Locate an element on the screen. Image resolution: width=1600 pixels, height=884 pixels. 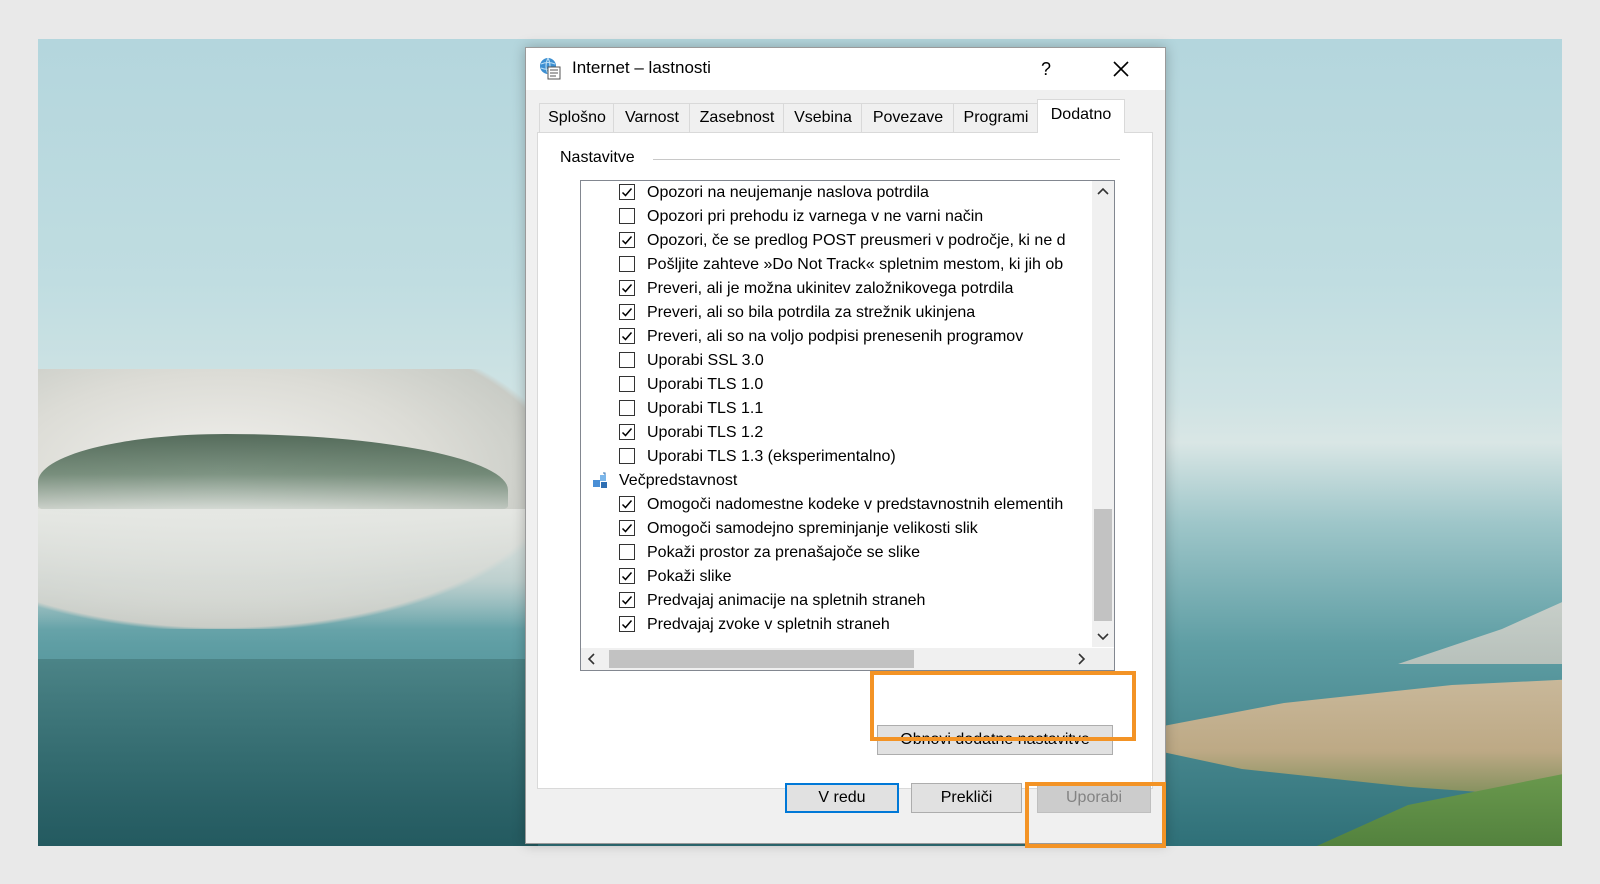
tab-vsebina: Vsebina is located at coordinates (823, 117).